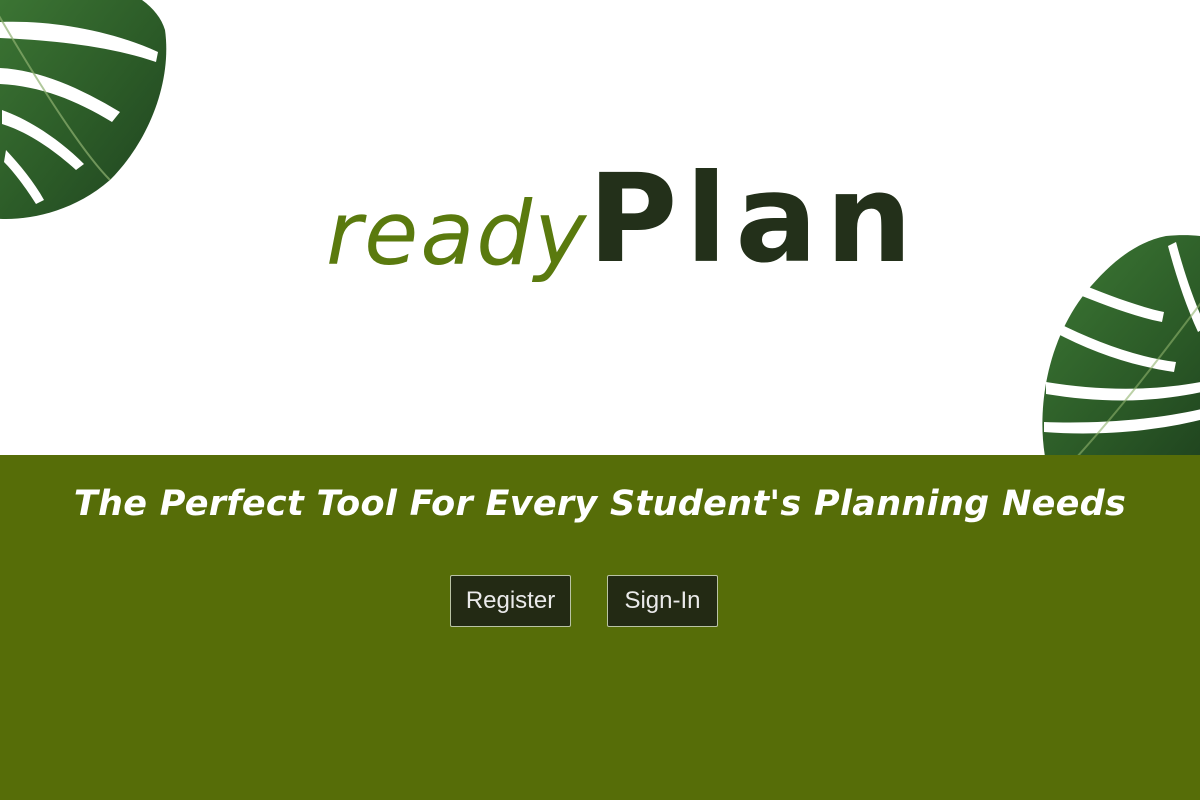 This screenshot has height=800, width=1200. I want to click on logo: ready Plan, so click(619, 223).